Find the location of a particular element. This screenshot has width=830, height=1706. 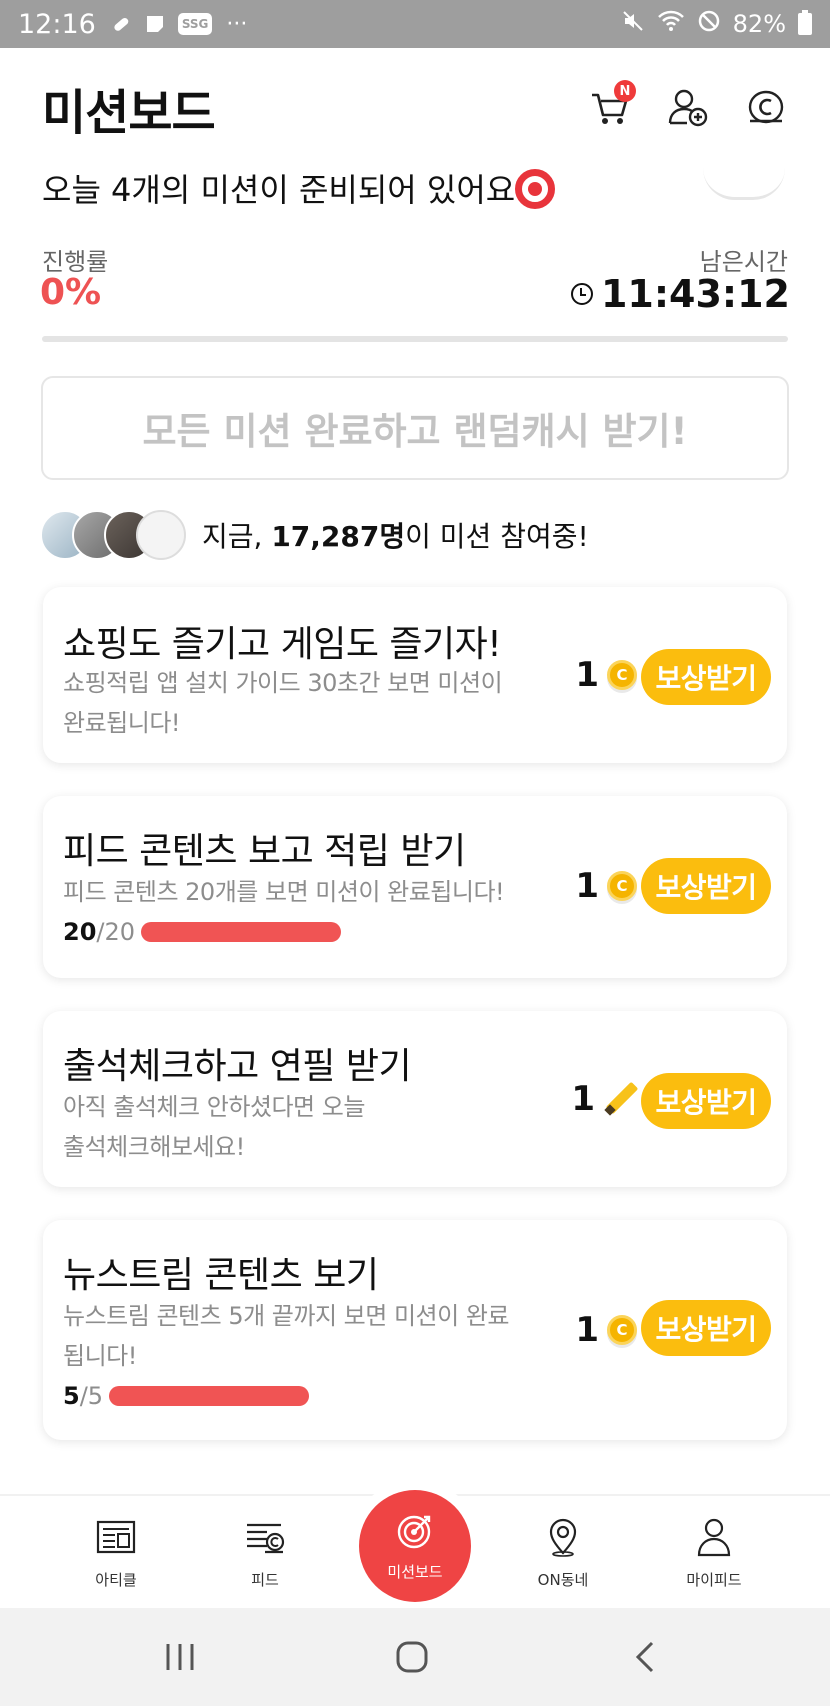

page-title: 미션보드 is located at coordinates (129, 113).